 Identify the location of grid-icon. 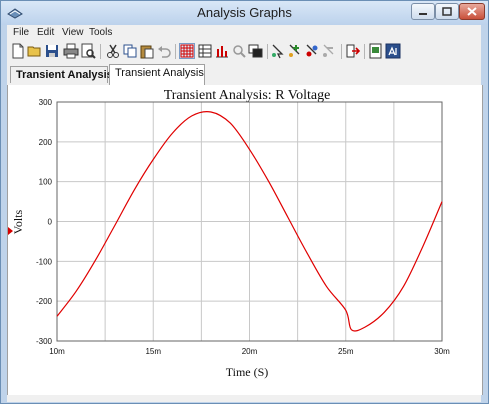
(187, 51).